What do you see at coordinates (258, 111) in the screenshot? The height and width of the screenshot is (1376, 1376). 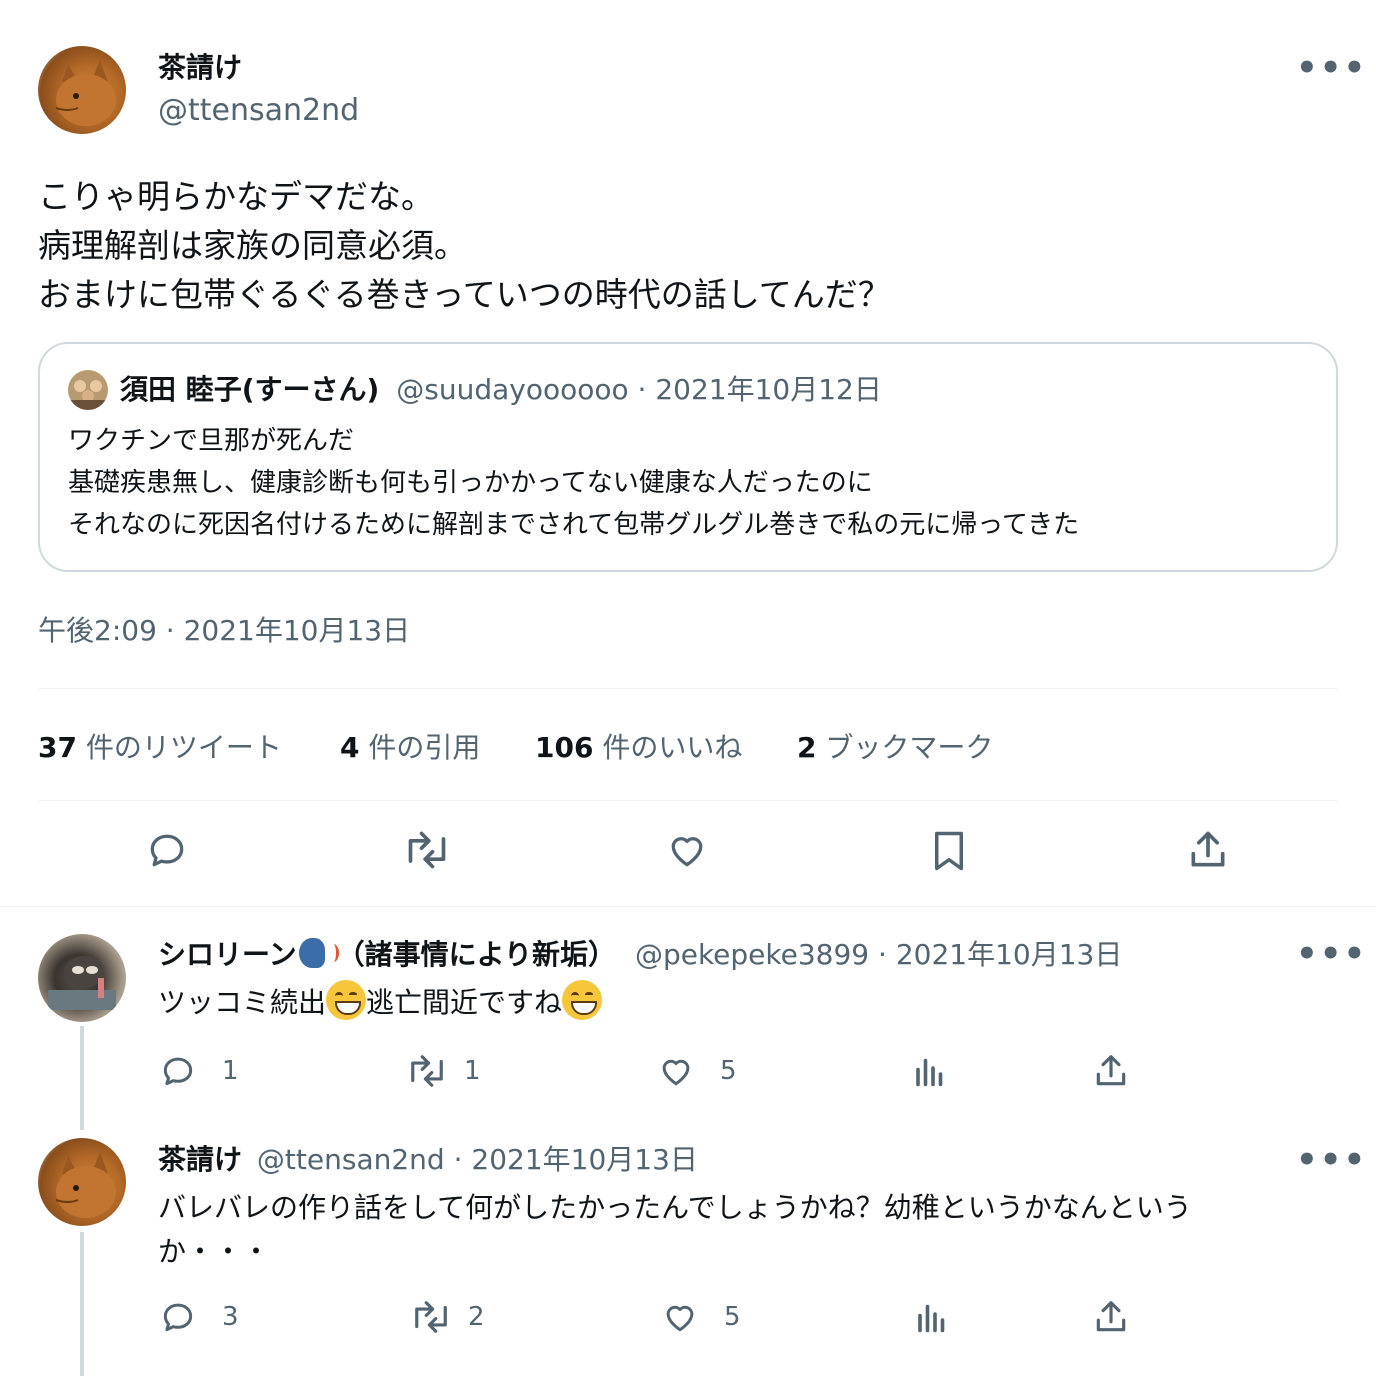 I see `author-handle: @ttensan2nd` at bounding box center [258, 111].